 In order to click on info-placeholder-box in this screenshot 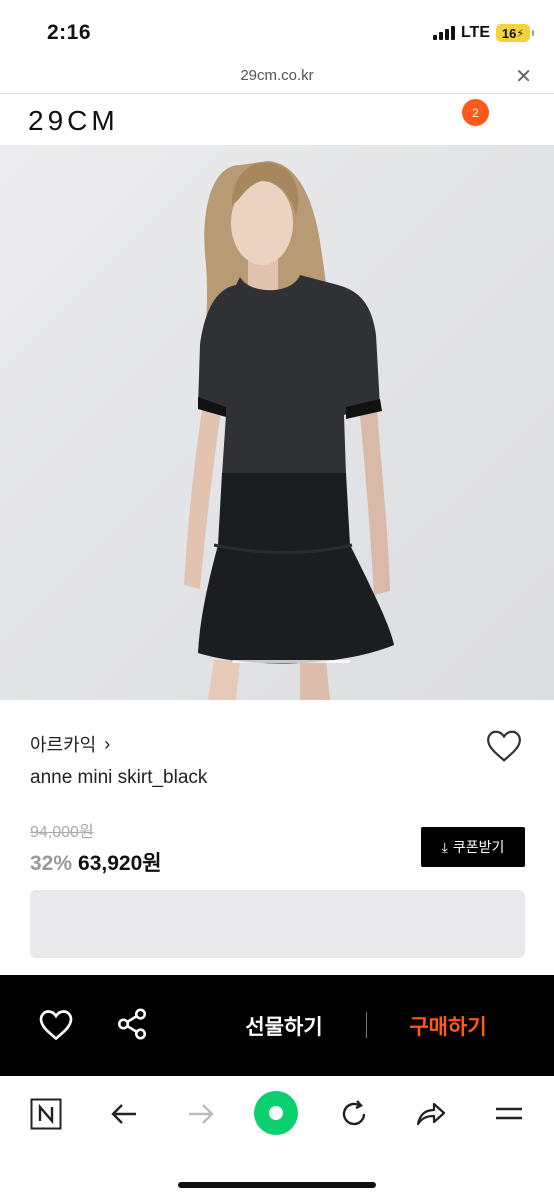, I will do `click(277, 924)`.